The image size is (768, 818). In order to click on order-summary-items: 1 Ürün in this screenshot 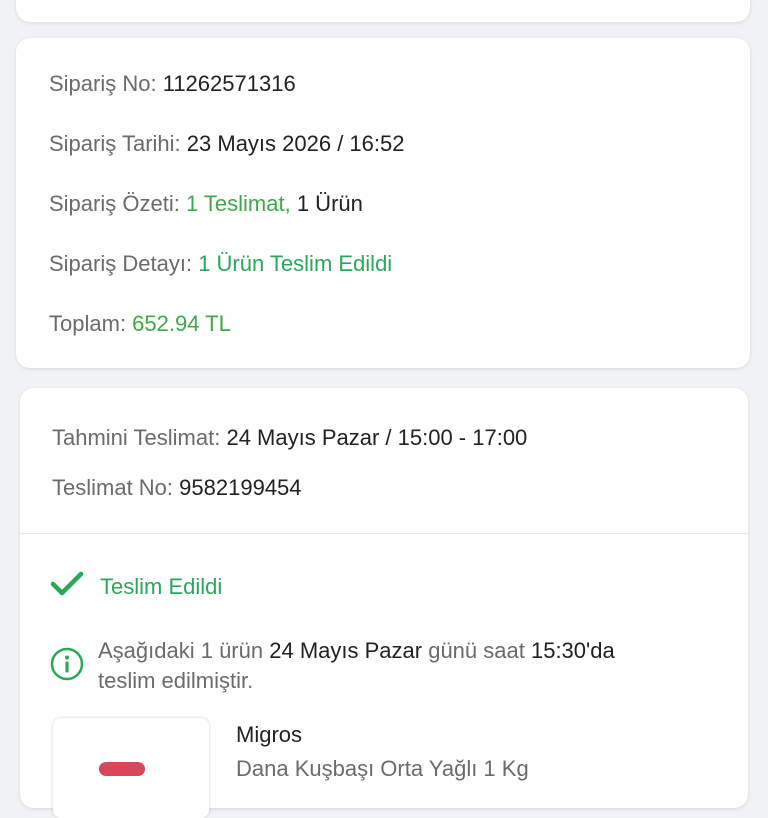, I will do `click(329, 203)`.